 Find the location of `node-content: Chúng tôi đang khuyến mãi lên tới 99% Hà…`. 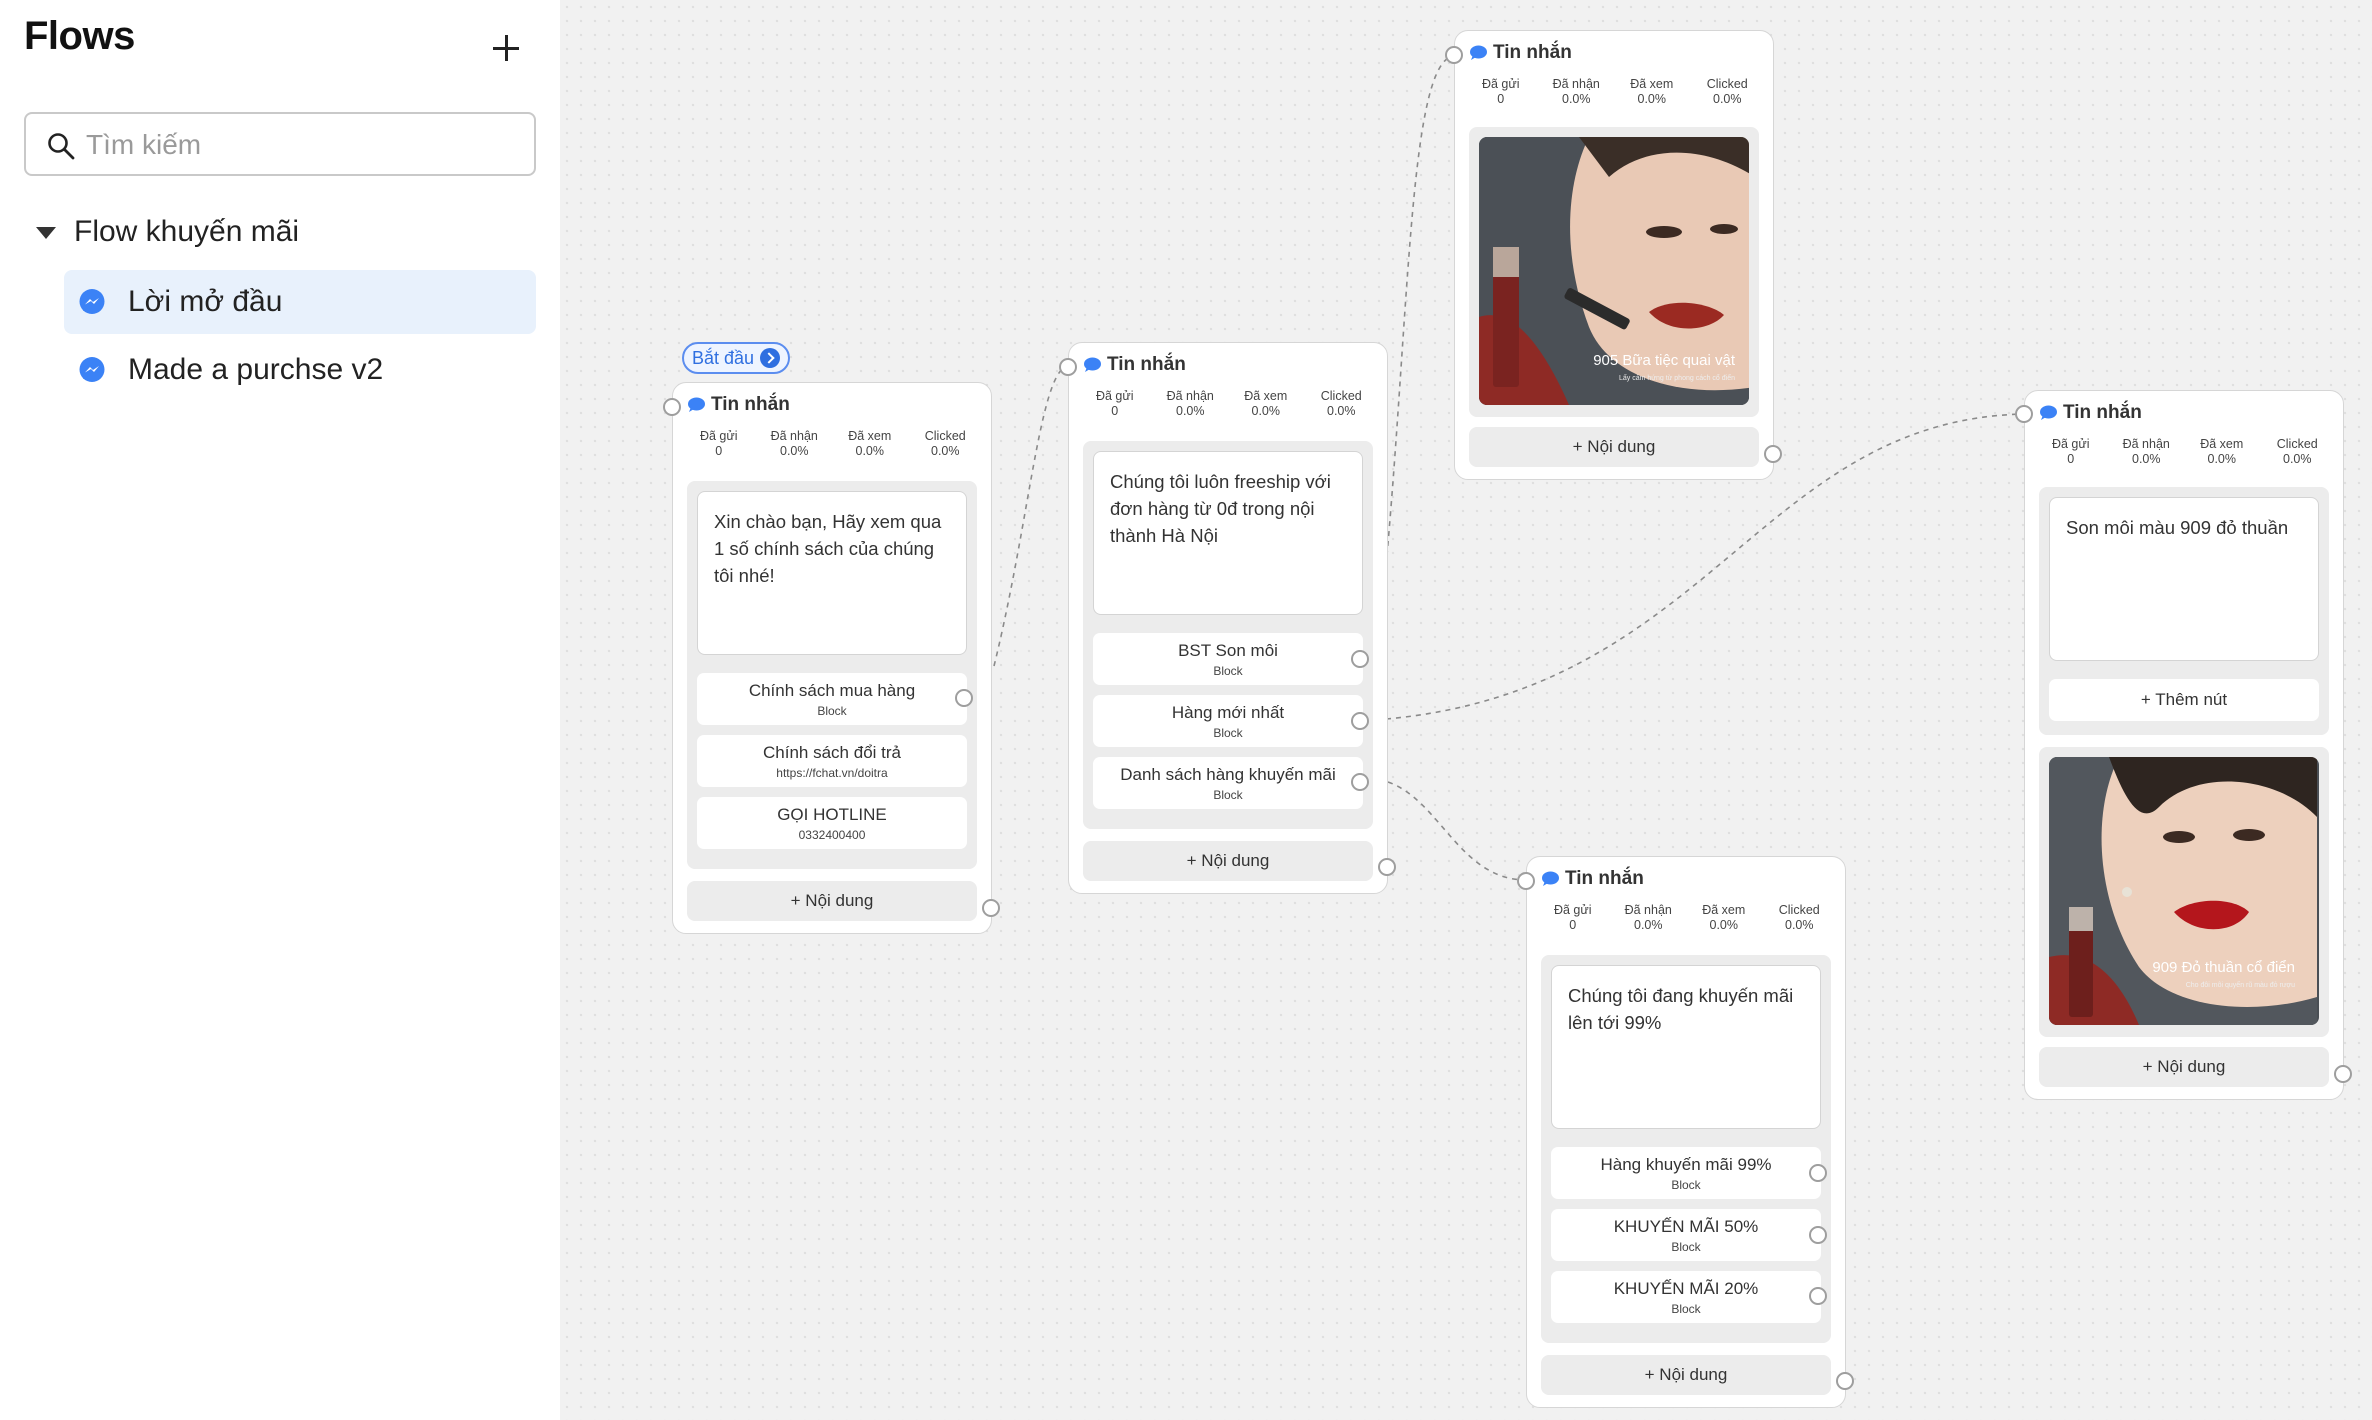

node-content: Chúng tôi đang khuyến mãi lên tới 99% Hà… is located at coordinates (1686, 1149).